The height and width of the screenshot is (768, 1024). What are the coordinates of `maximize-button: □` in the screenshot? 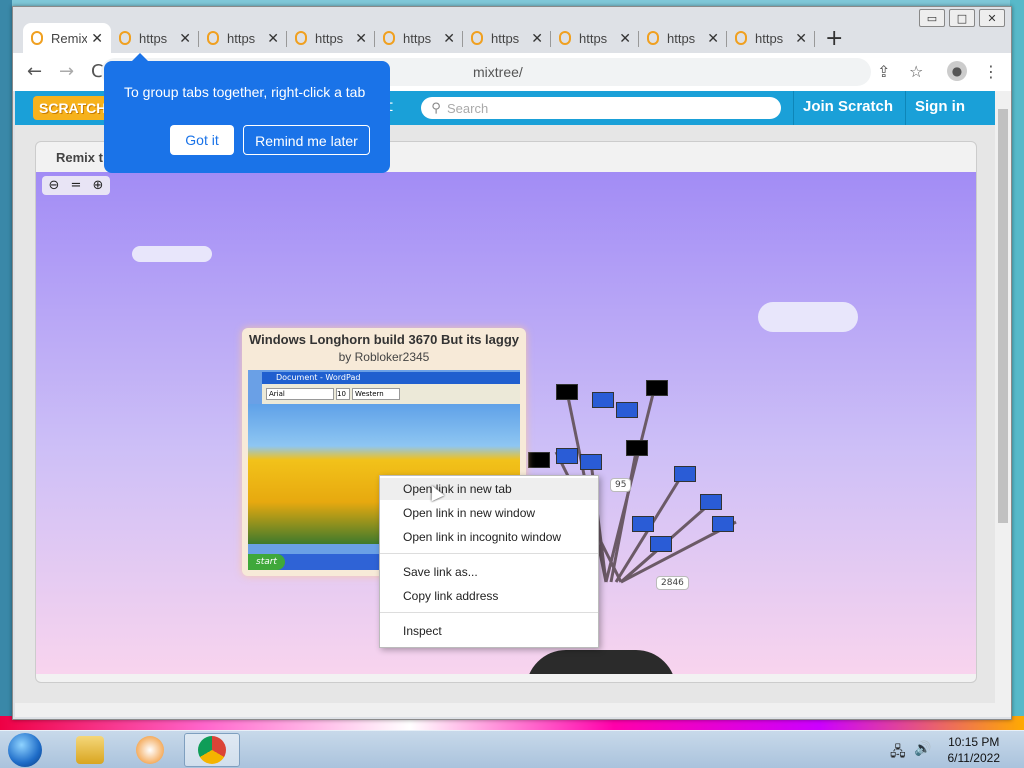 It's located at (962, 18).